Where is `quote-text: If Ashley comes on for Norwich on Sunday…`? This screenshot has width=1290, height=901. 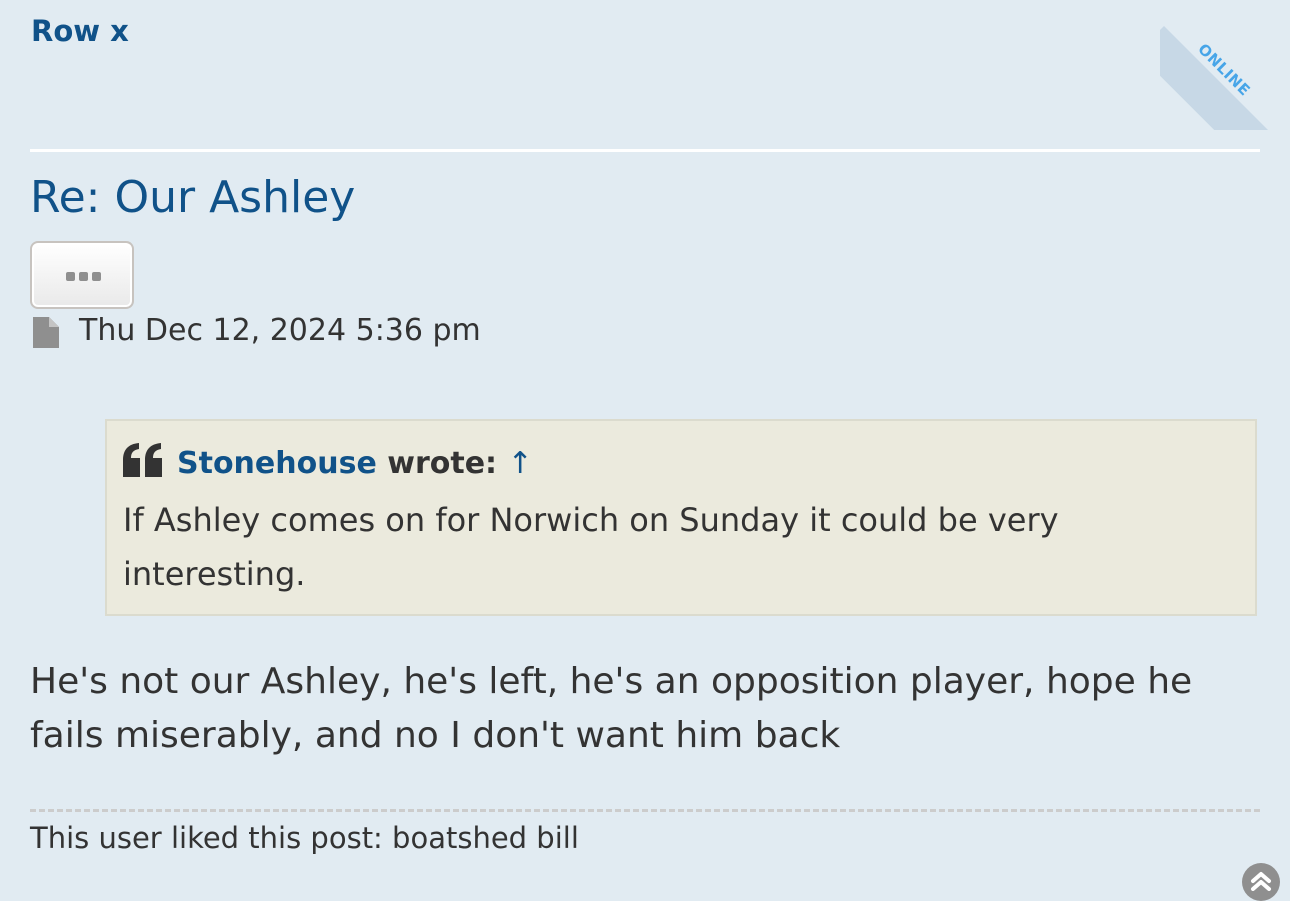
quote-text: If Ashley comes on for Norwich on Sunday… is located at coordinates (591, 547).